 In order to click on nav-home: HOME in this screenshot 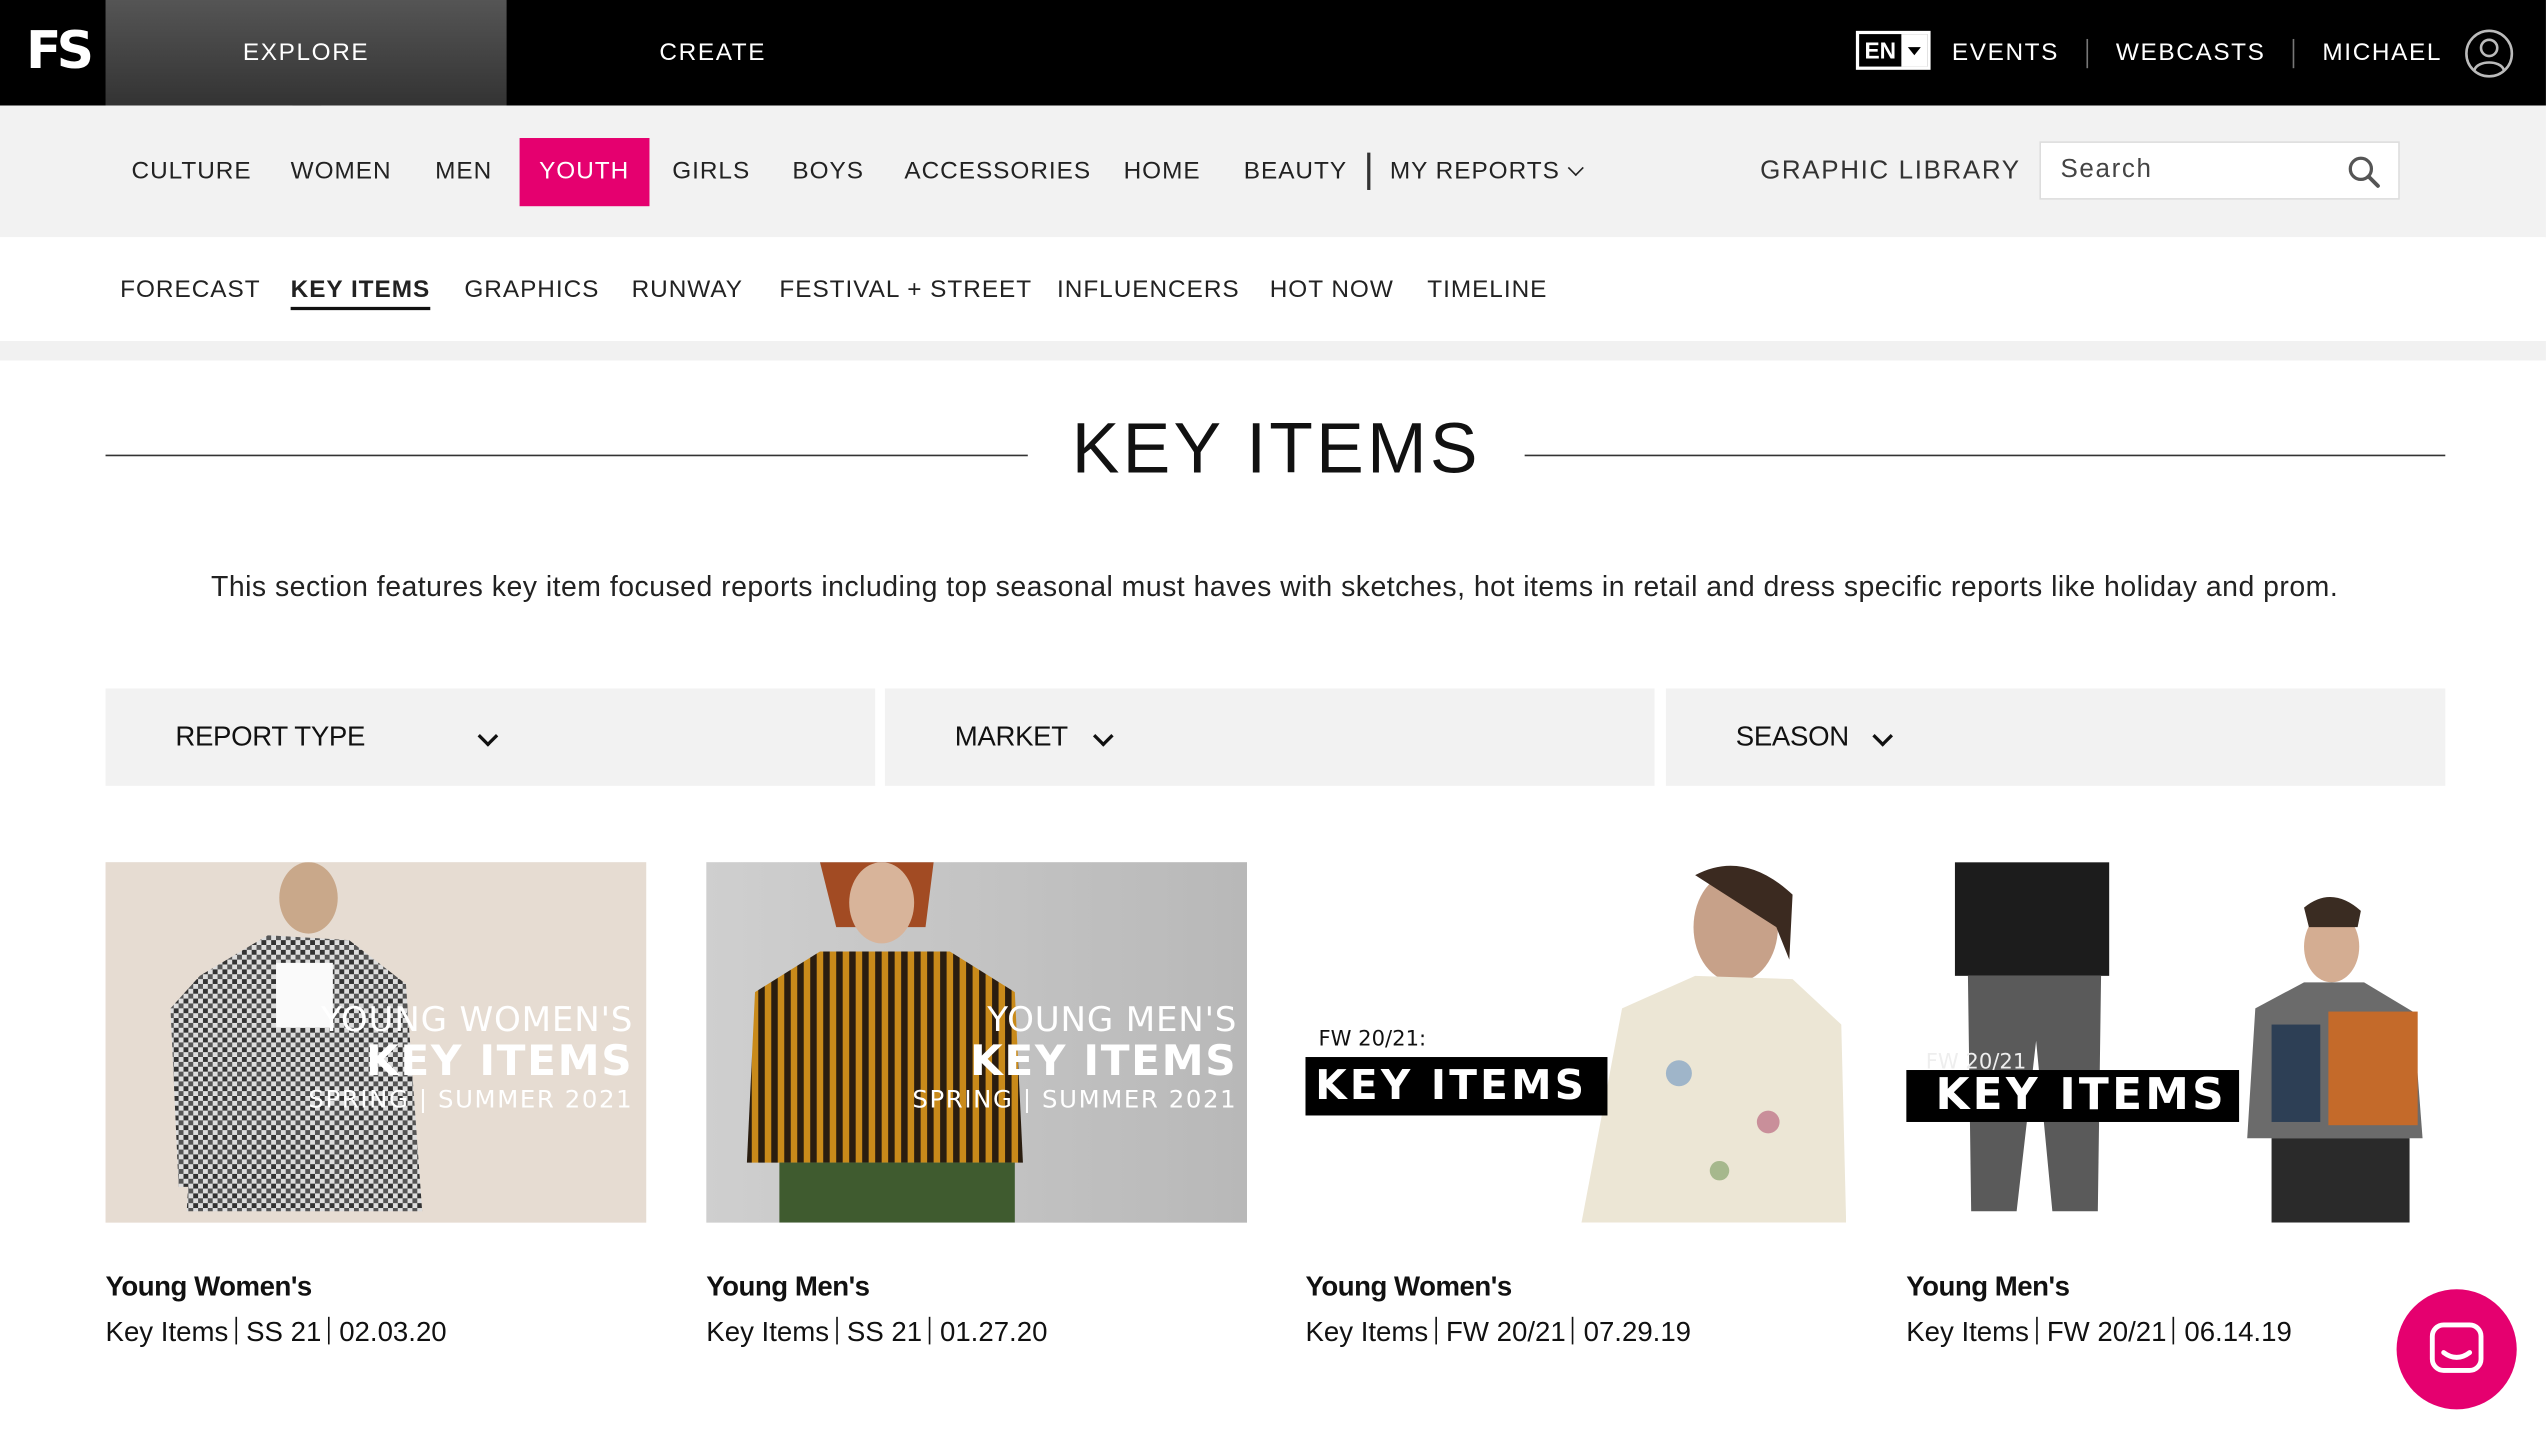, I will do `click(1162, 172)`.